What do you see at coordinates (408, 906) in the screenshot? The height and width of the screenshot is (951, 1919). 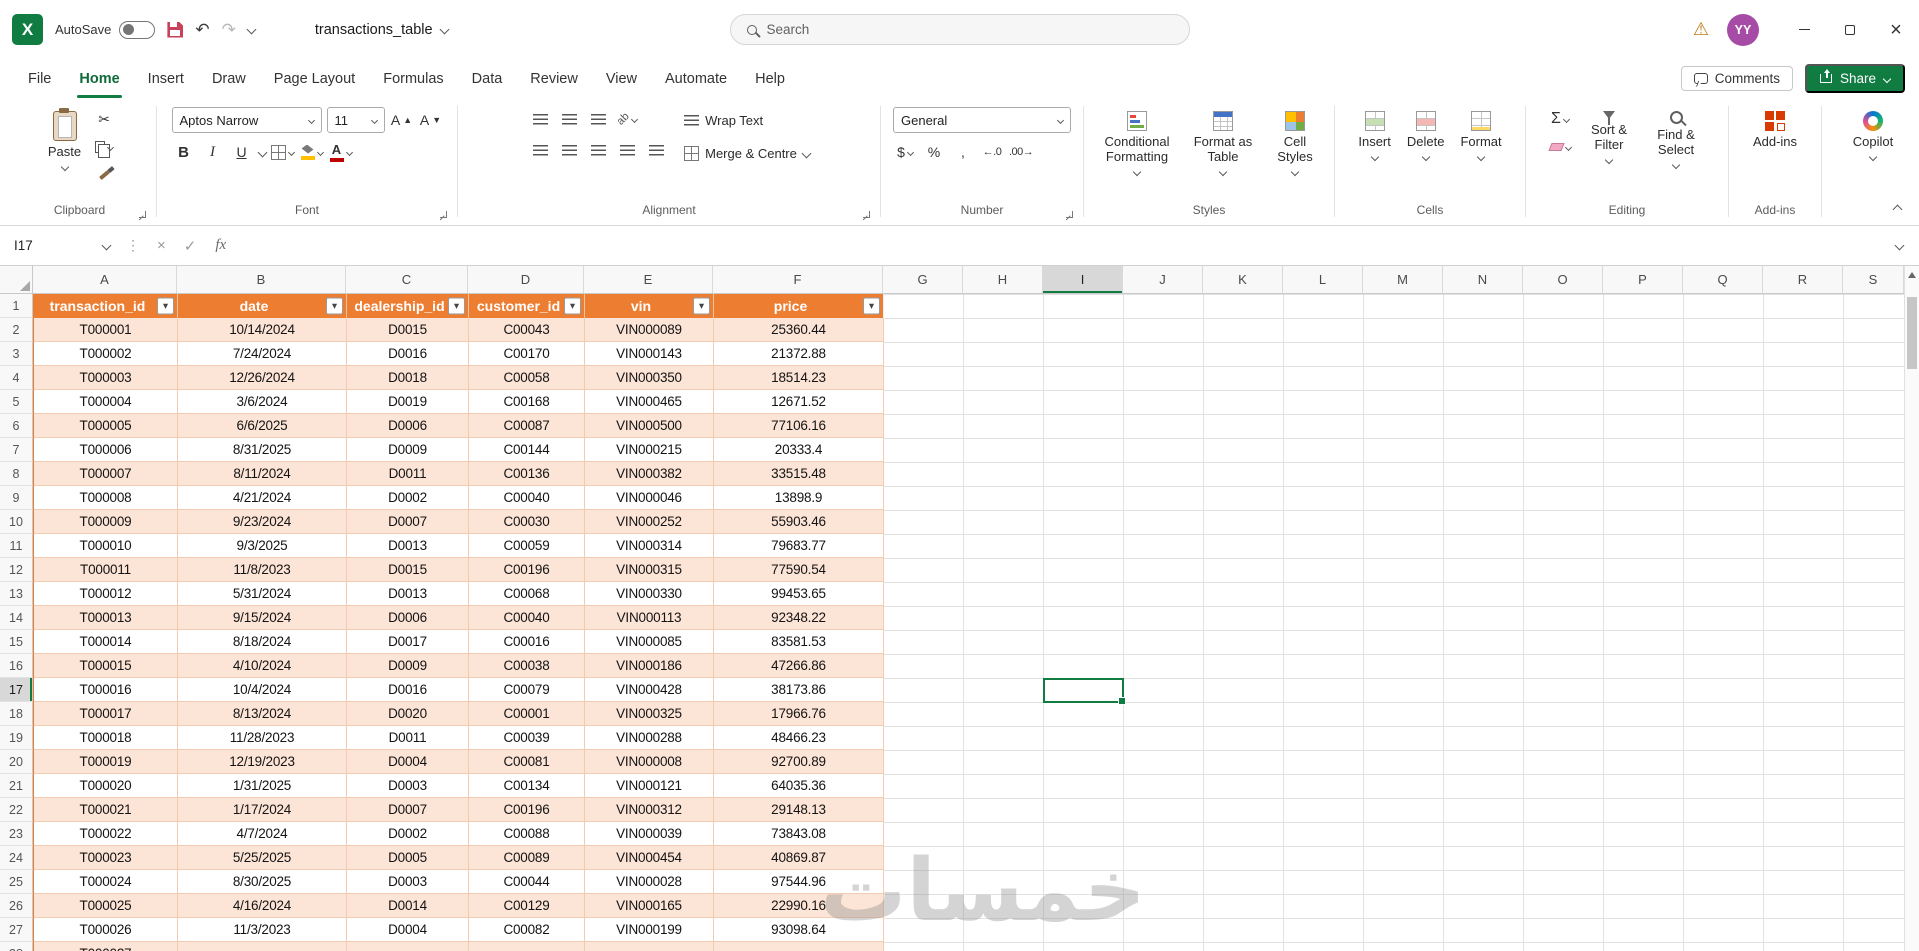 I see `cell: D0014` at bounding box center [408, 906].